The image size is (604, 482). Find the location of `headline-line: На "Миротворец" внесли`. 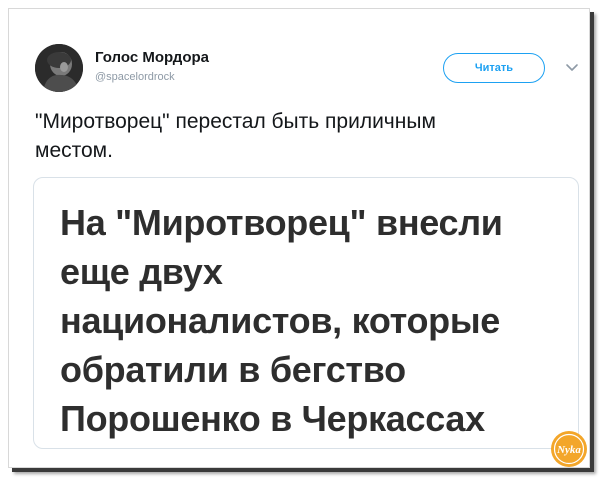

headline-line: На "Миротворец" внесли is located at coordinates (281, 222).